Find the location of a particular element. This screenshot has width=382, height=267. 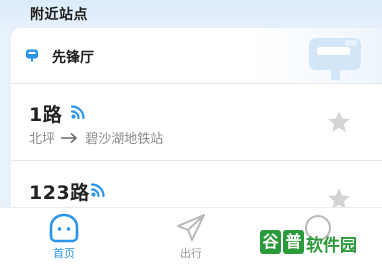

bus-stop-illustration-icon is located at coordinates (335, 59).